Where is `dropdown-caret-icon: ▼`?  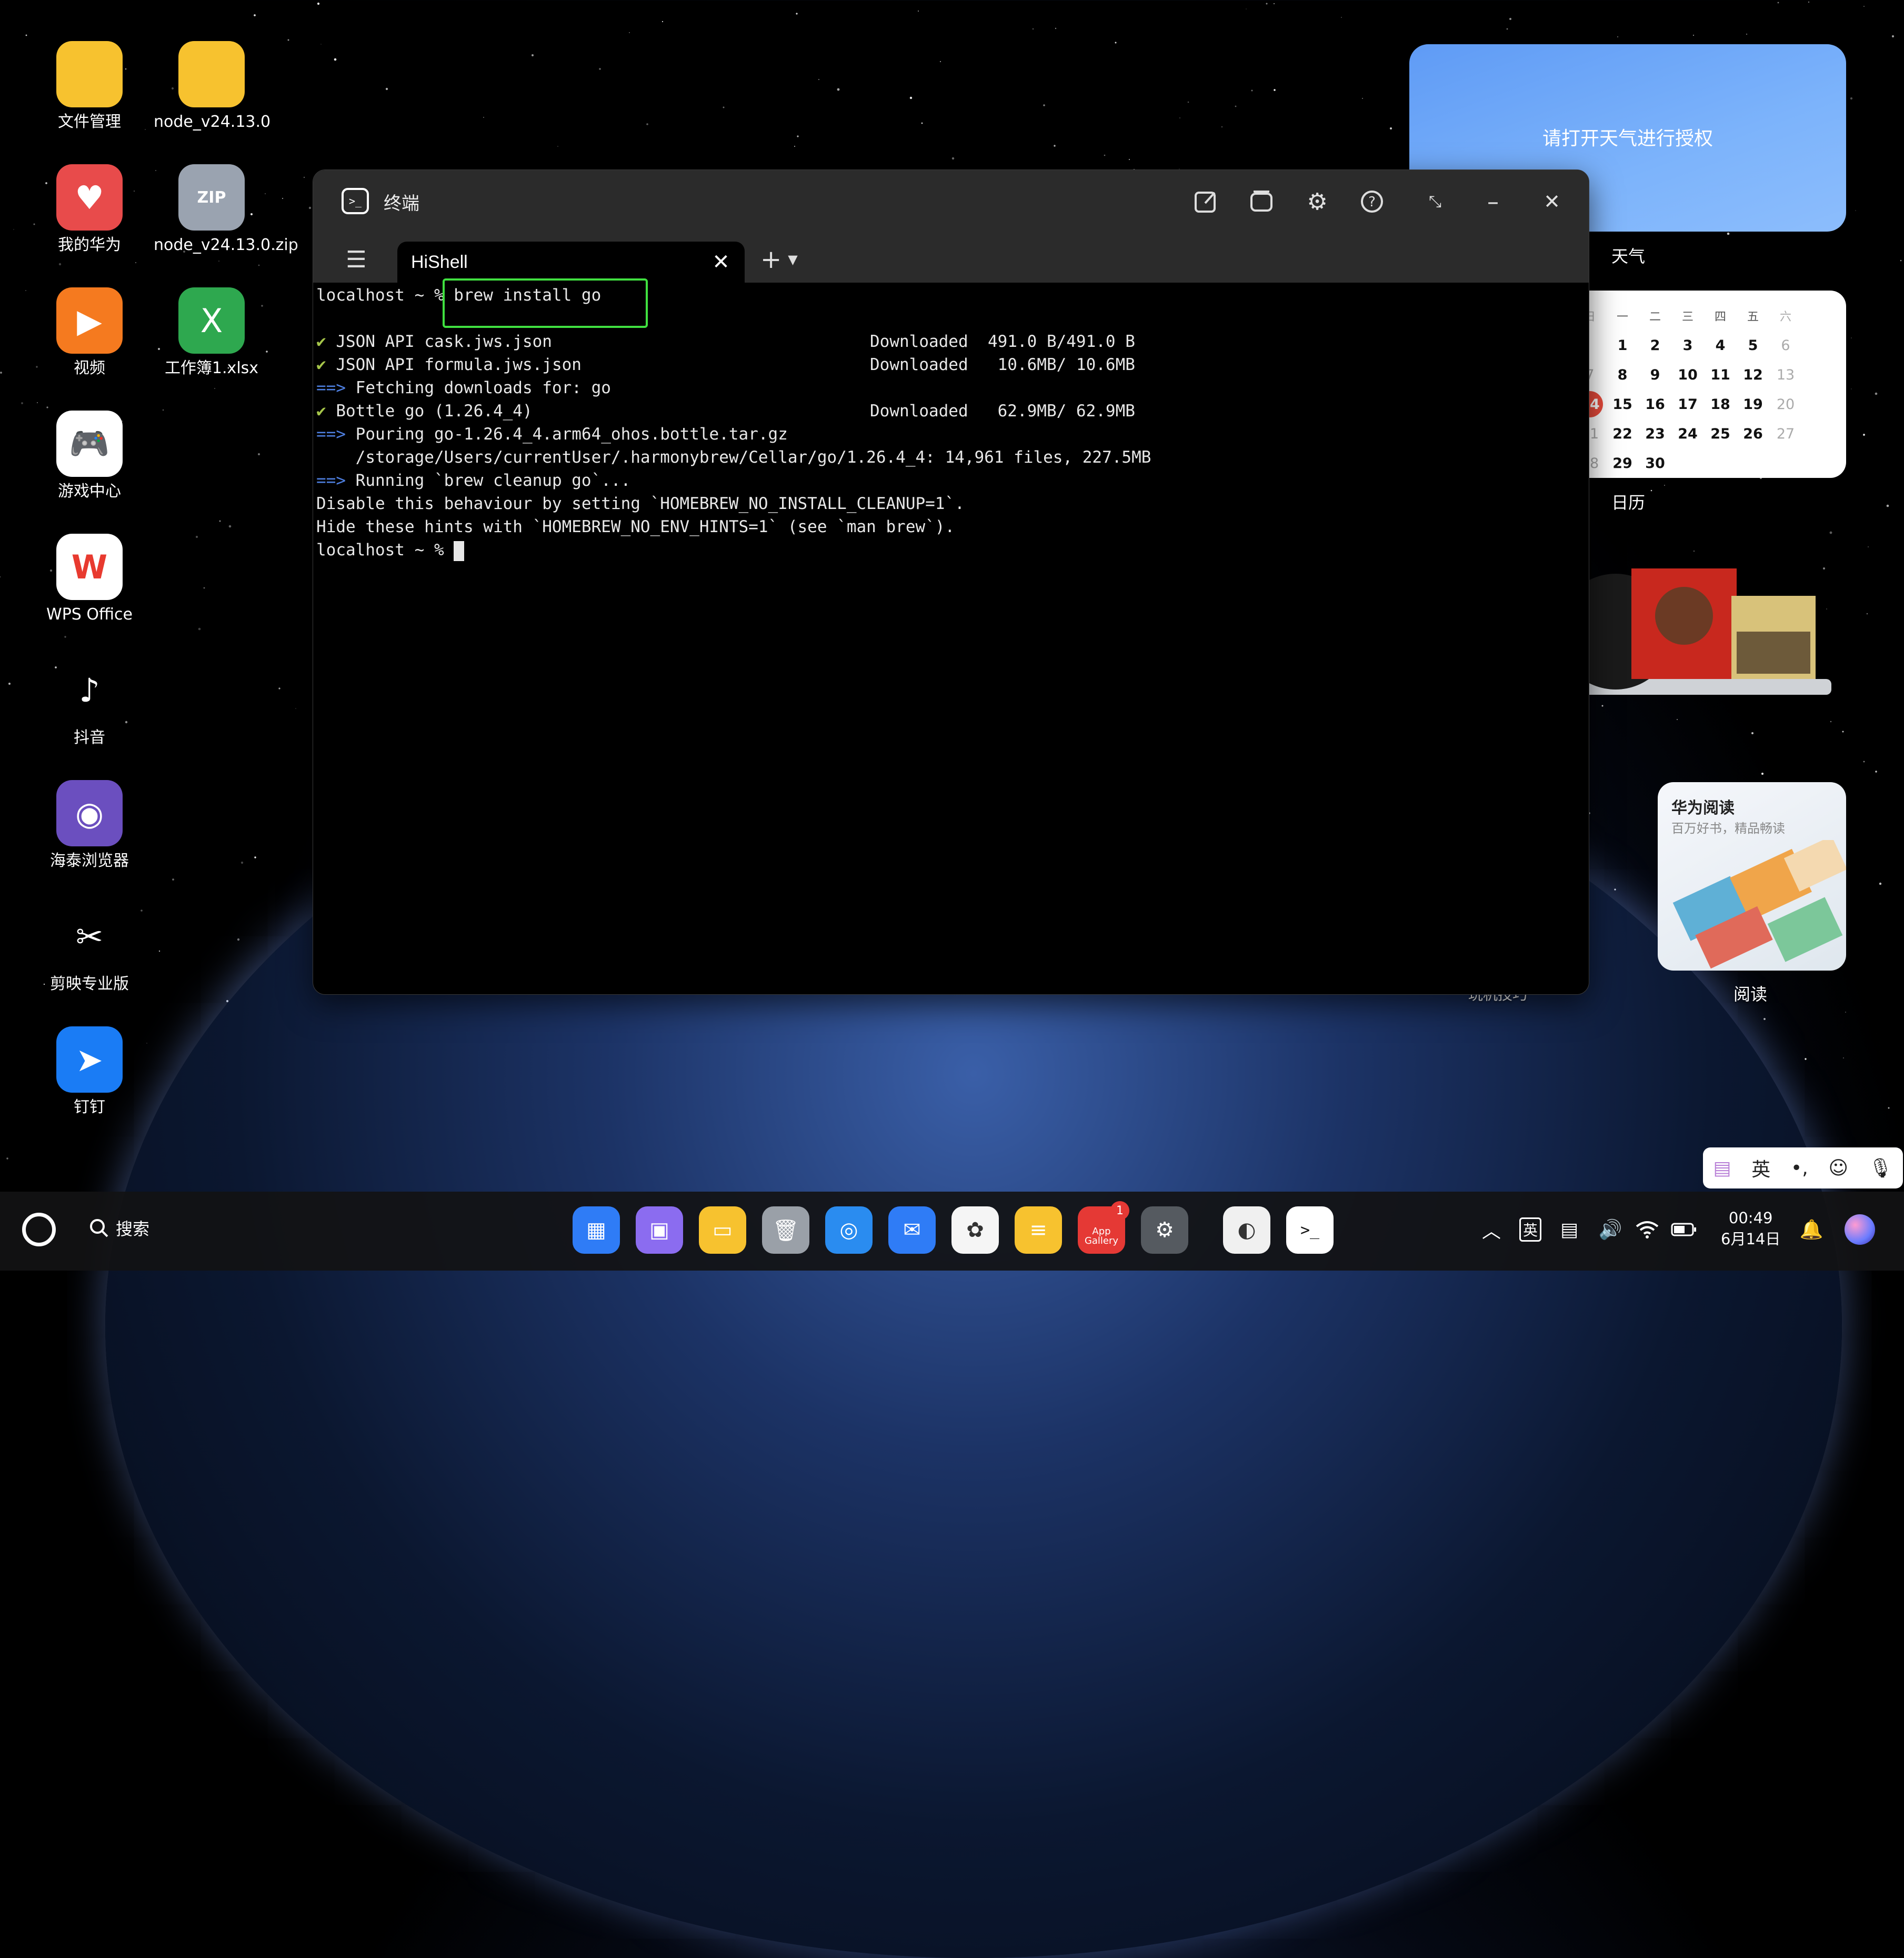
dropdown-caret-icon: ▼ is located at coordinates (793, 259).